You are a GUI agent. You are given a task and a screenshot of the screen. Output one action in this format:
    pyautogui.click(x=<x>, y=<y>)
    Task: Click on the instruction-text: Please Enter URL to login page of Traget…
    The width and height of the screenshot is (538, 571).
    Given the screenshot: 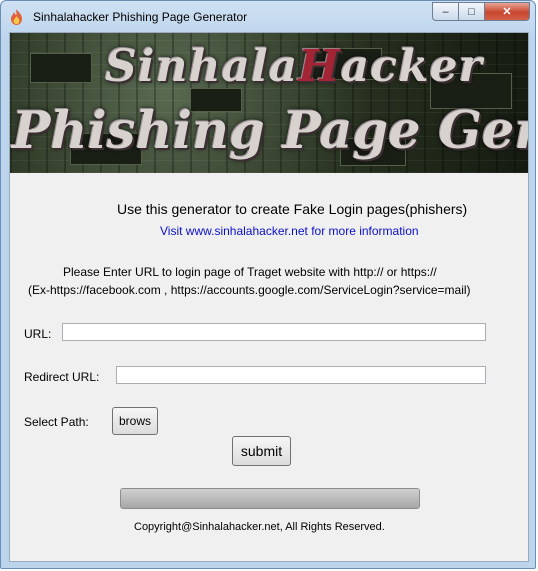 What is the action you would take?
    pyautogui.click(x=250, y=272)
    